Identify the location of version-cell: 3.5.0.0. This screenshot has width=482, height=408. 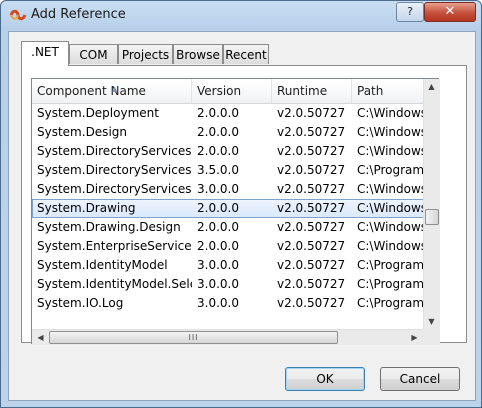
(218, 170).